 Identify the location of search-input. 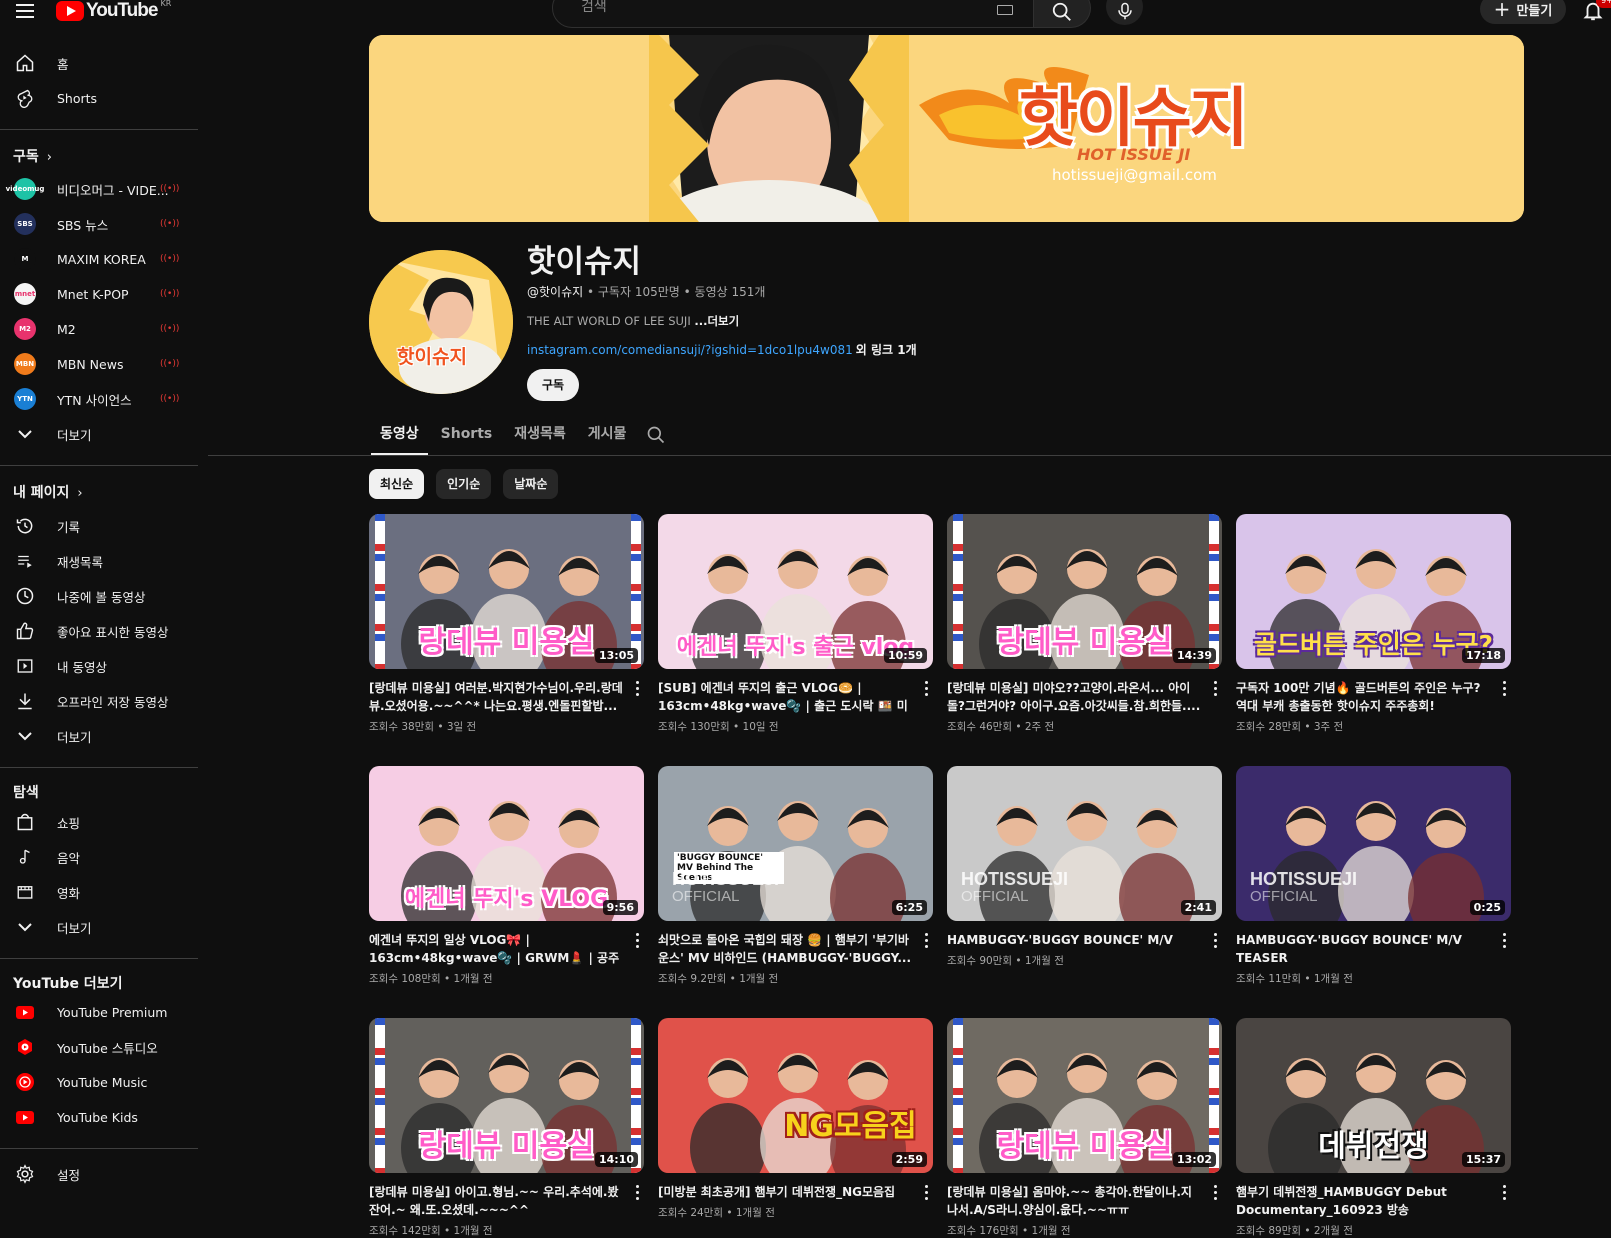
(771, 7).